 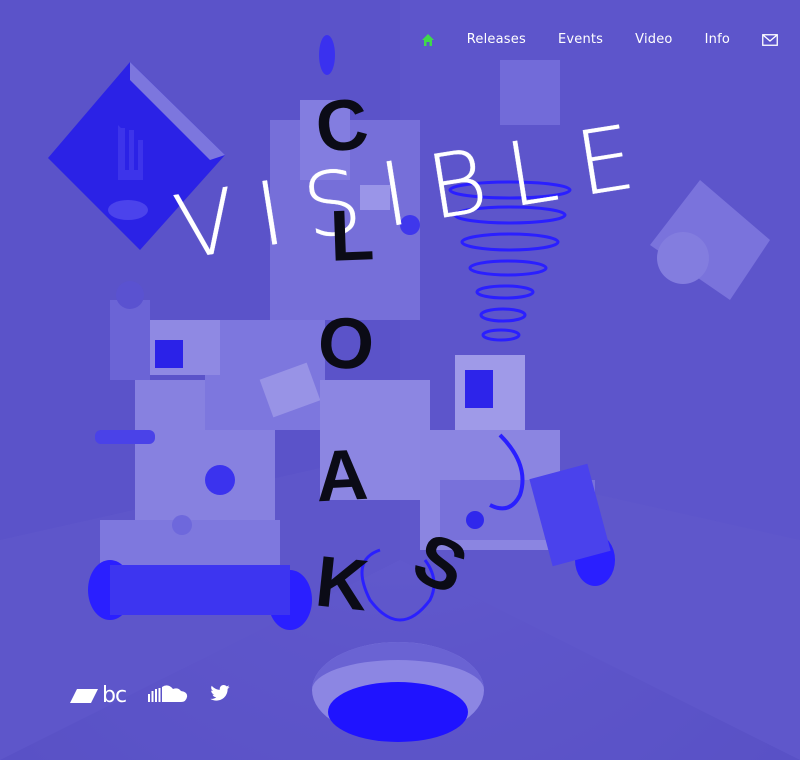 What do you see at coordinates (580, 39) in the screenshot?
I see `nav-events: Events` at bounding box center [580, 39].